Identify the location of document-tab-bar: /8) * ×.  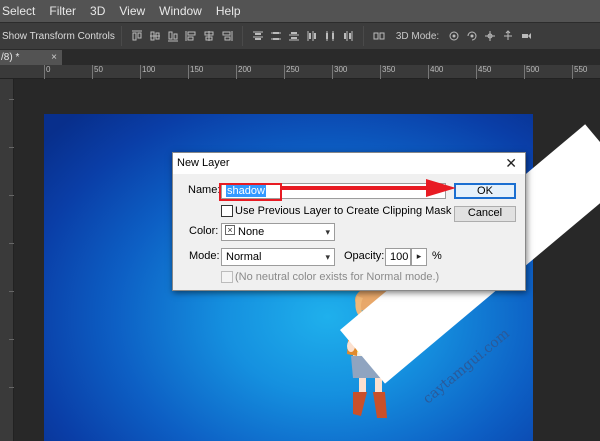
(300, 57).